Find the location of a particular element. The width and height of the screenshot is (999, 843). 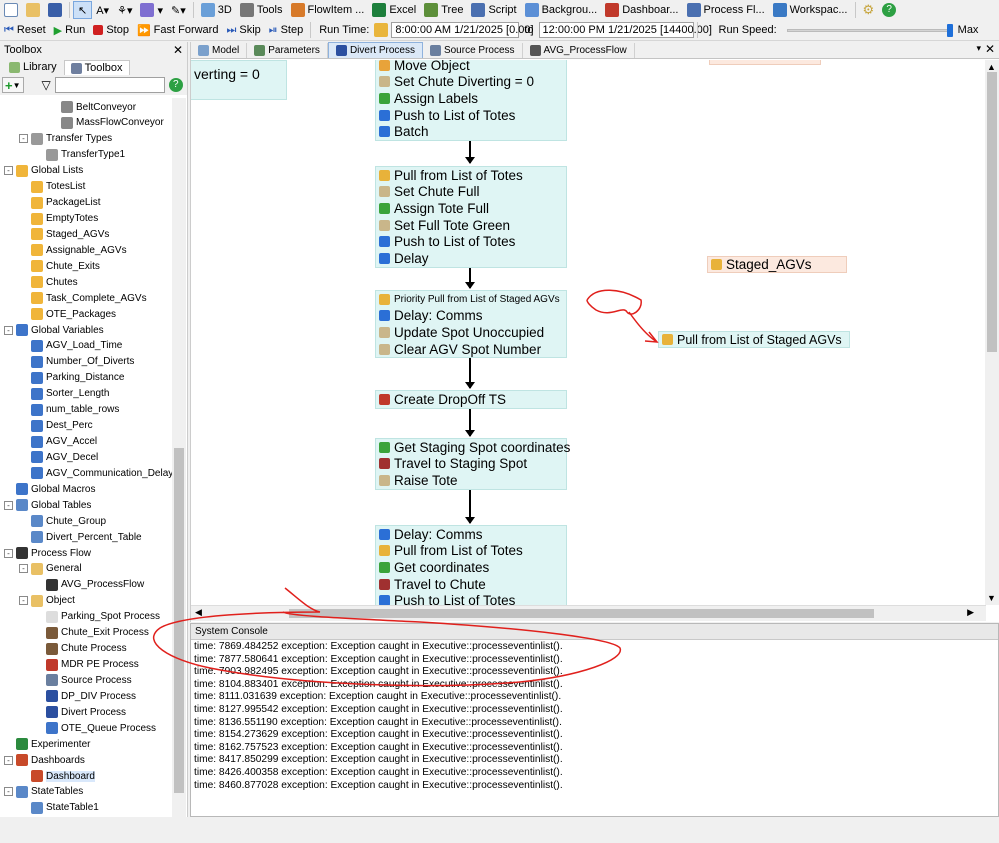

activity: Create DropOff TS is located at coordinates (471, 399).